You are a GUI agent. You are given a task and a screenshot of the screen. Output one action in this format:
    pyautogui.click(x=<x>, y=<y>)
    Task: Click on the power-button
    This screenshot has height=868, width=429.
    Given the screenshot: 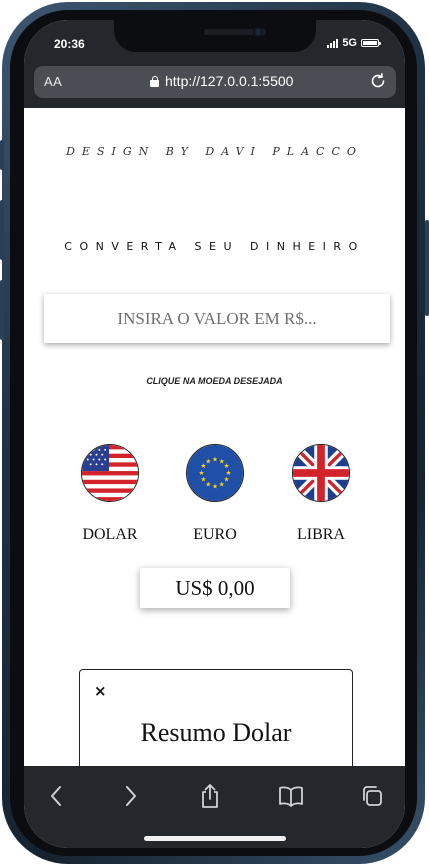 What is the action you would take?
    pyautogui.click(x=427, y=268)
    